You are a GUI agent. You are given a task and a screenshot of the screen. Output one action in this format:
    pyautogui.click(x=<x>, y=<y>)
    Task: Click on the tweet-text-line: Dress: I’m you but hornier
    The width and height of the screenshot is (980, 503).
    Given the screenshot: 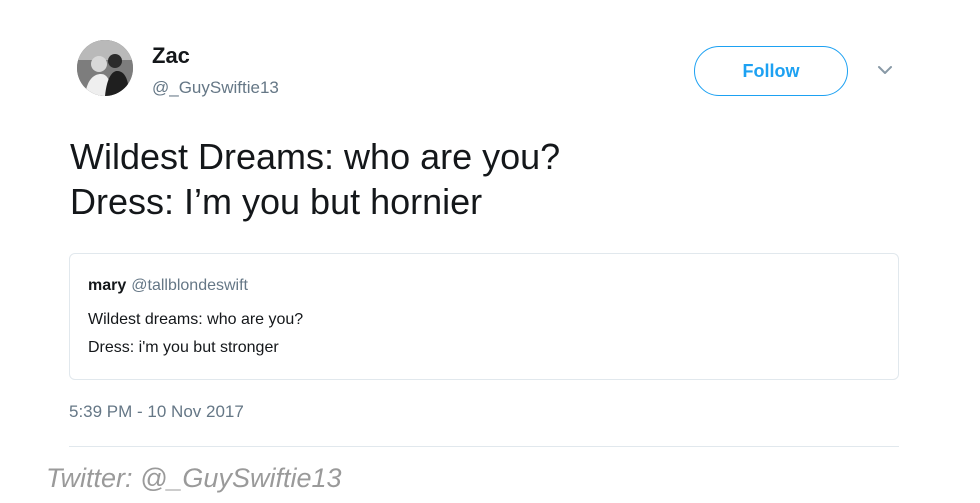 What is the action you would take?
    pyautogui.click(x=276, y=201)
    